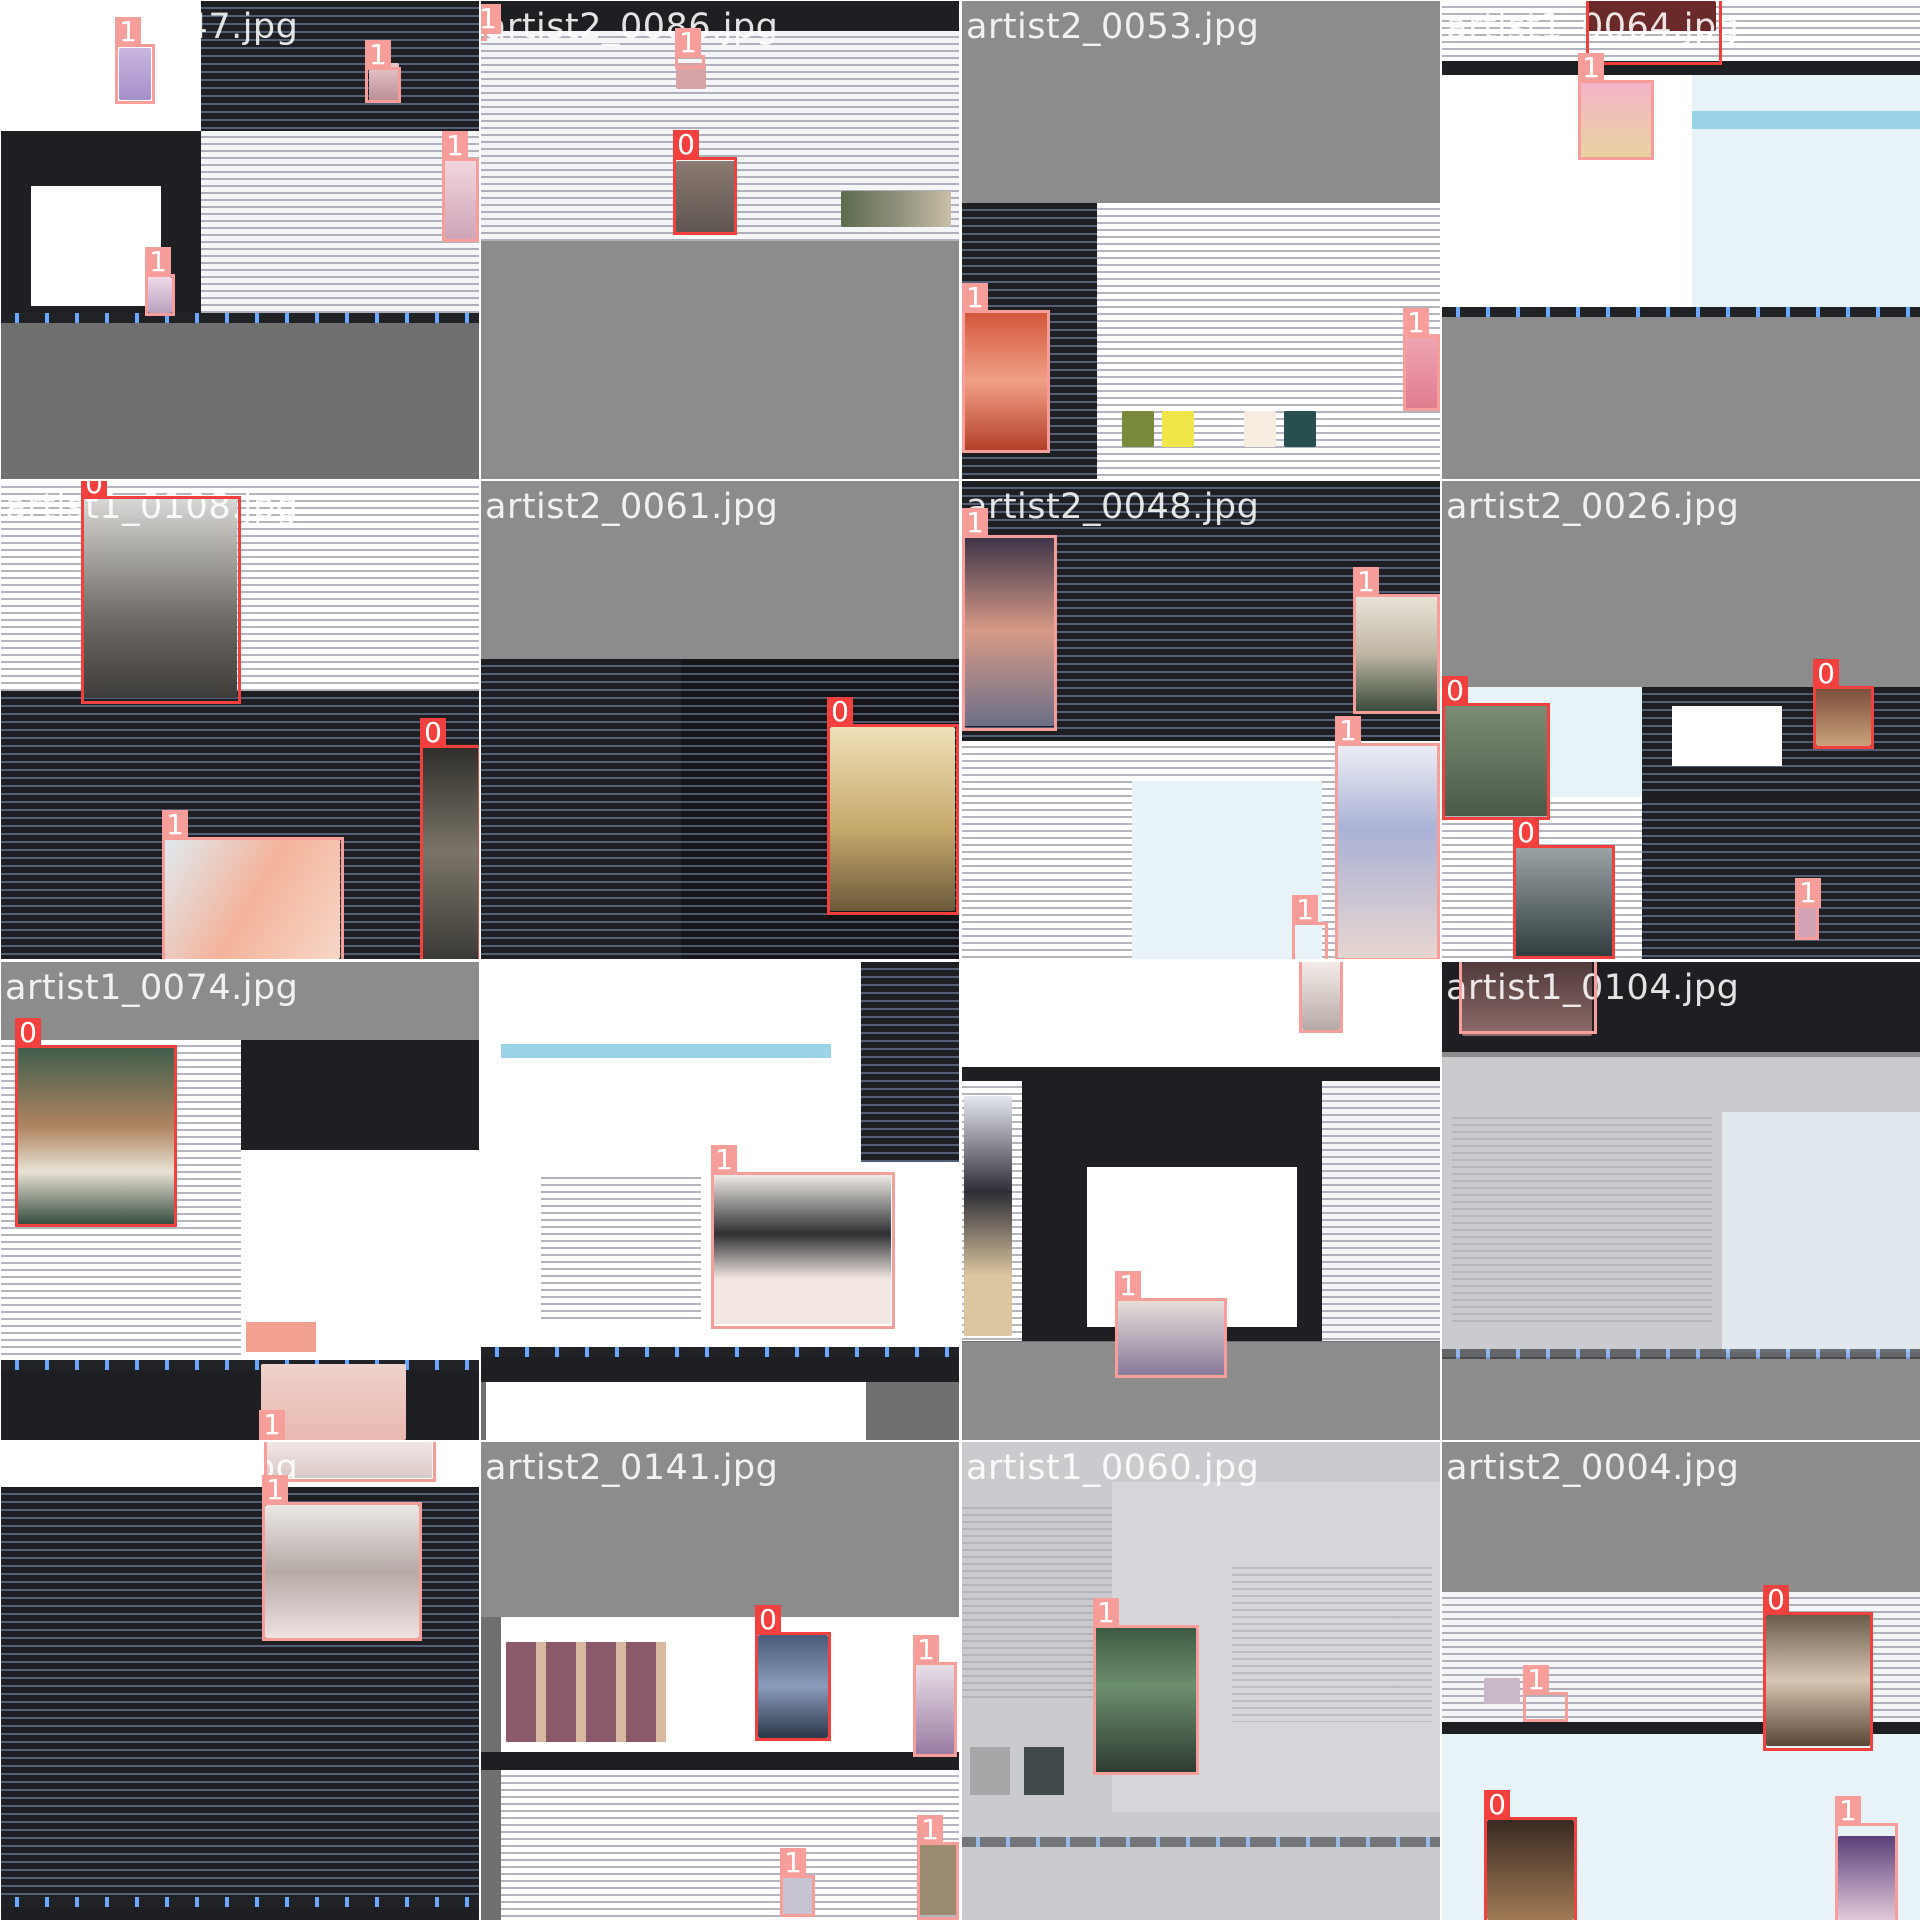 This screenshot has height=1920, width=1920. What do you see at coordinates (1201, 1201) in the screenshot?
I see `tile-artist2-0158: artist2_0158.jpg 1 1` at bounding box center [1201, 1201].